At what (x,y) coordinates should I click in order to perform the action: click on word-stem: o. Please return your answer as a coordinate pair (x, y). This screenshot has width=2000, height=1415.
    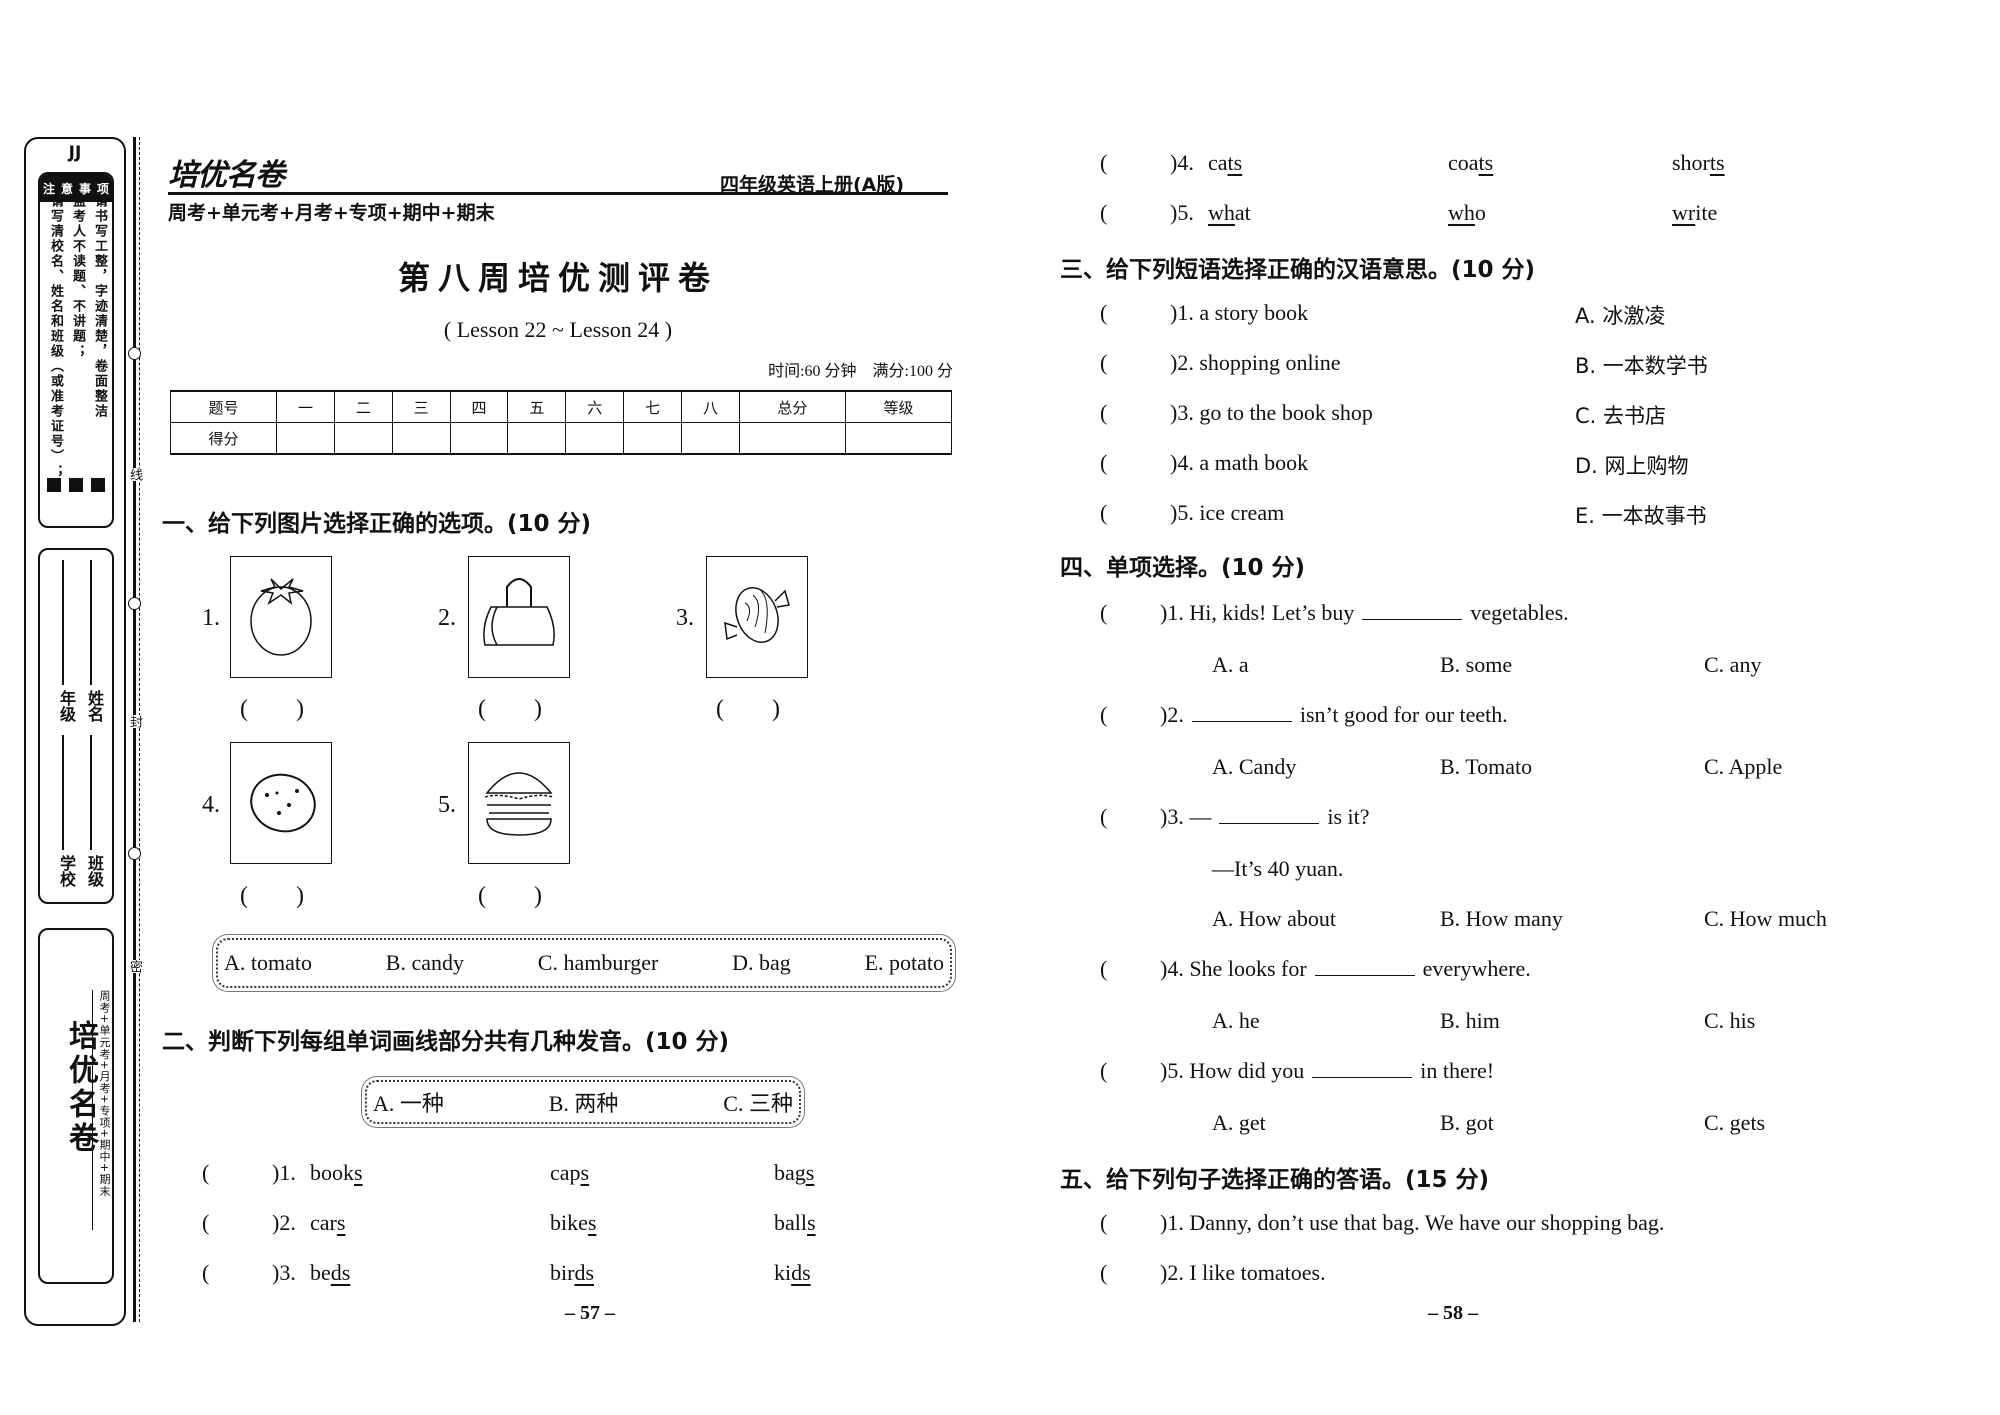
    Looking at the image, I should click on (1480, 212).